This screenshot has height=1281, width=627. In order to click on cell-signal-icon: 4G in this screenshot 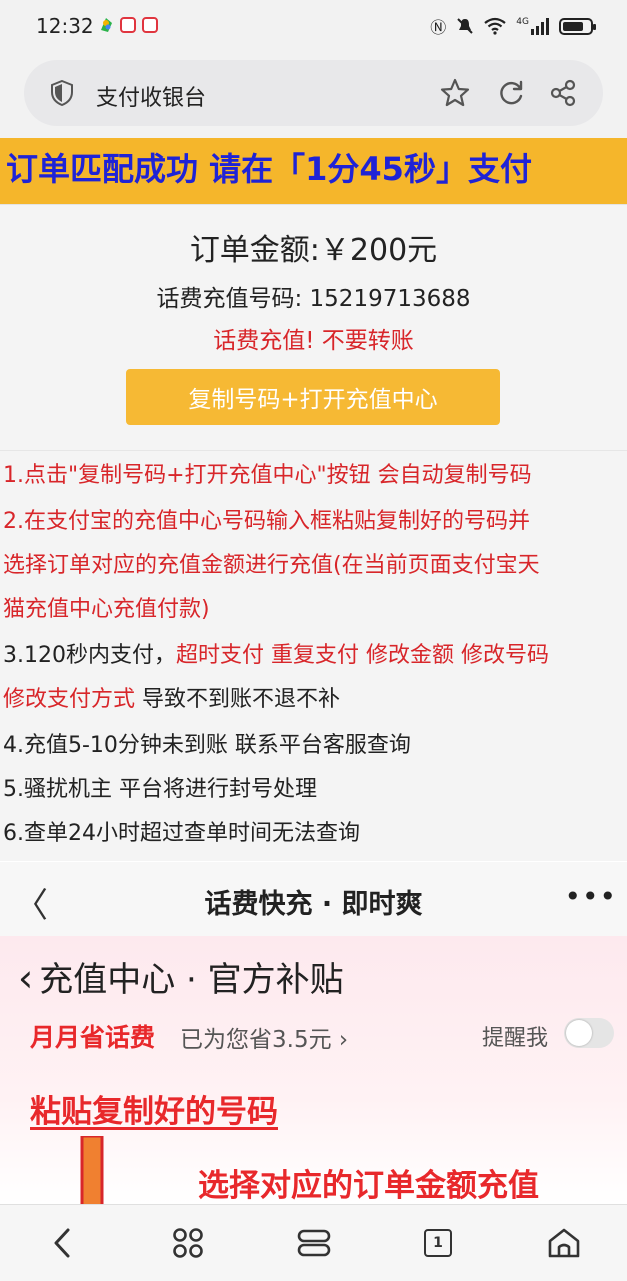, I will do `click(532, 26)`.